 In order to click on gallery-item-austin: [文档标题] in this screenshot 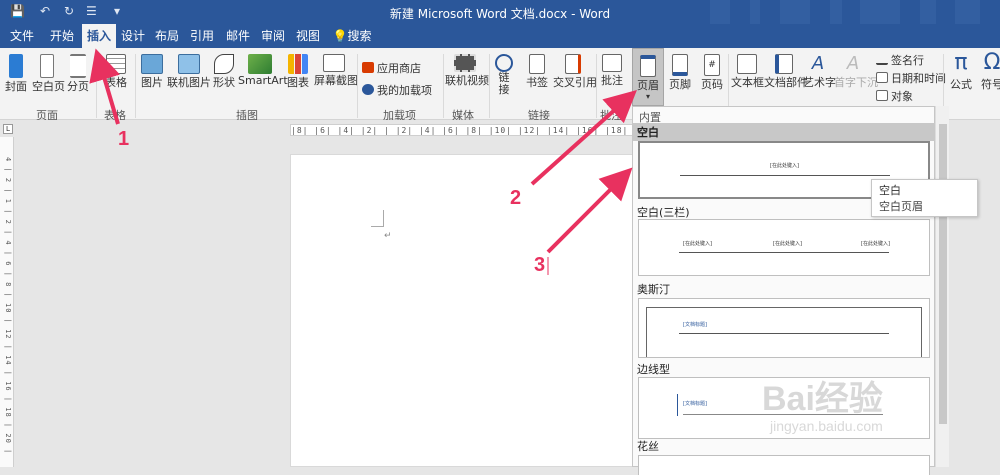, I will do `click(784, 328)`.